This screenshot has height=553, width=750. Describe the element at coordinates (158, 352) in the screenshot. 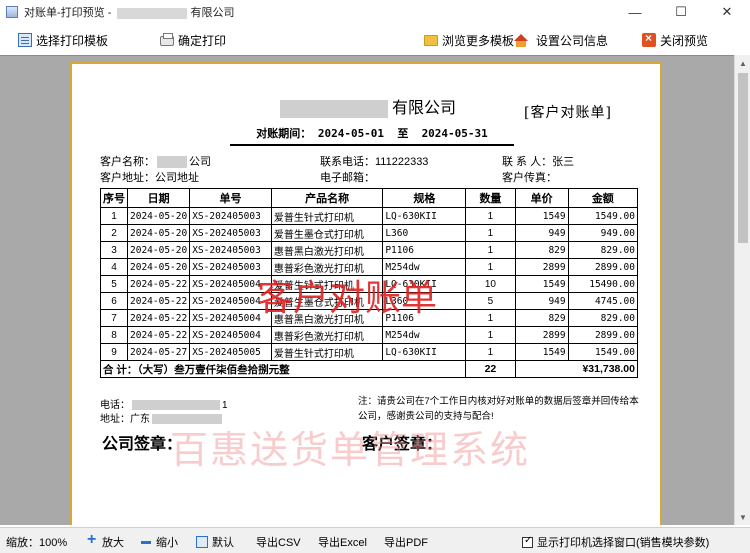

I see `cell-date: 2024-05-27` at that location.